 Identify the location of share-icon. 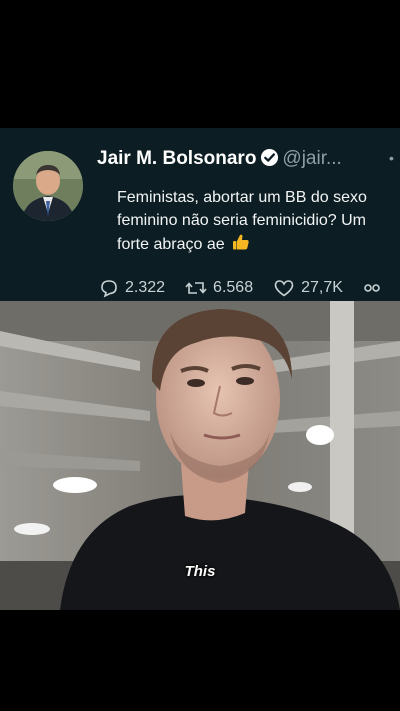
(372, 288).